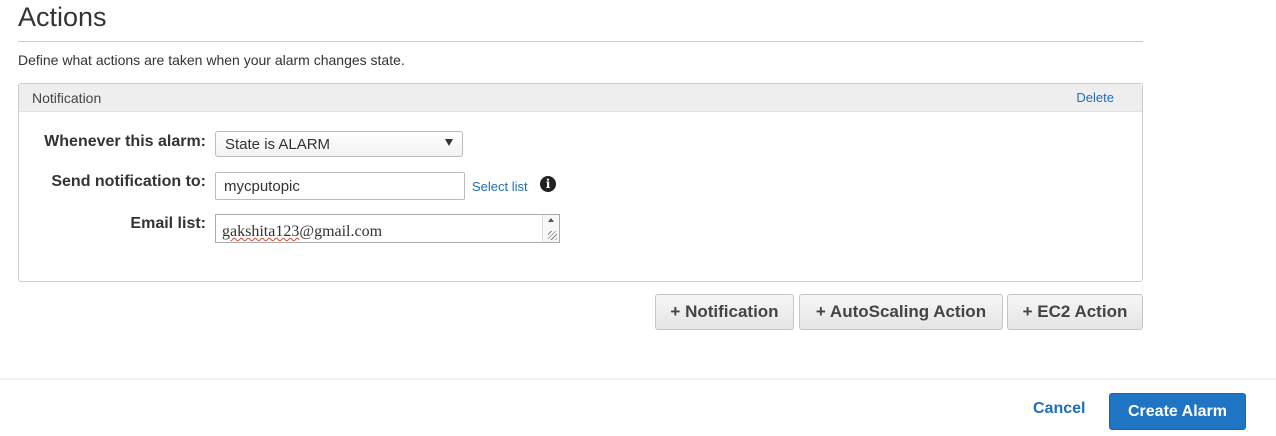 Image resolution: width=1276 pixels, height=436 pixels. What do you see at coordinates (67, 98) in the screenshot?
I see `panel-title: Notification` at bounding box center [67, 98].